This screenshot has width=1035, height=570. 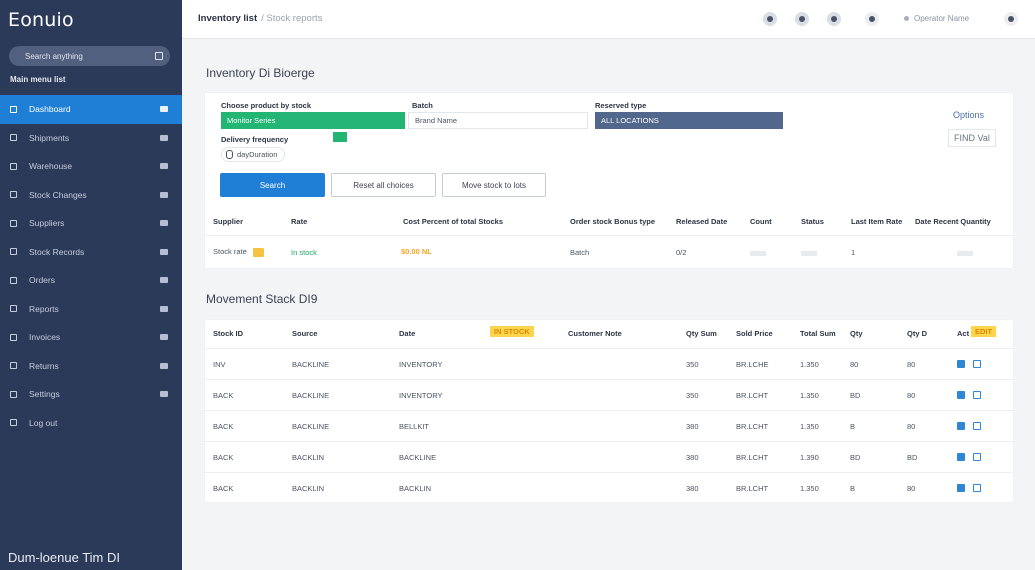 I want to click on column-header: Act, so click(x=963, y=333).